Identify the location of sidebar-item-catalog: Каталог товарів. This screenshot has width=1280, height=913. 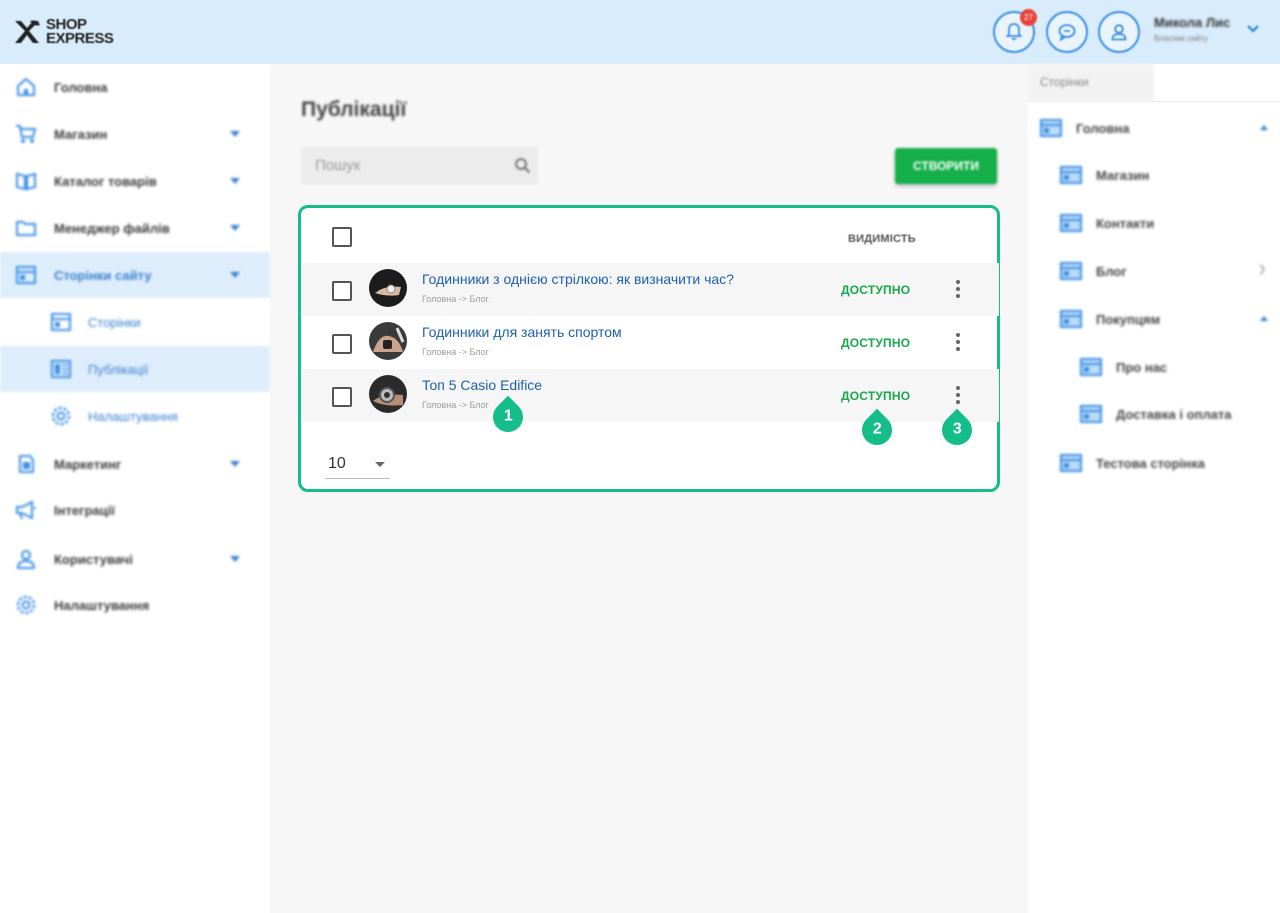
(135, 181).